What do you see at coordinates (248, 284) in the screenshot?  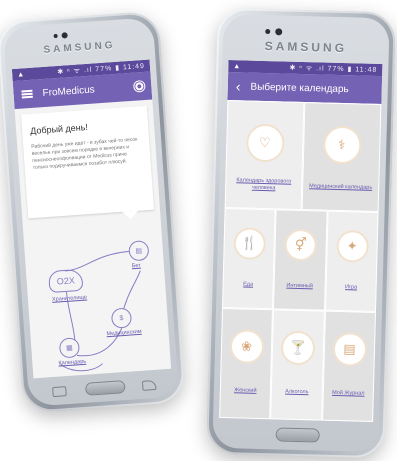 I see `tile-label: Еда` at bounding box center [248, 284].